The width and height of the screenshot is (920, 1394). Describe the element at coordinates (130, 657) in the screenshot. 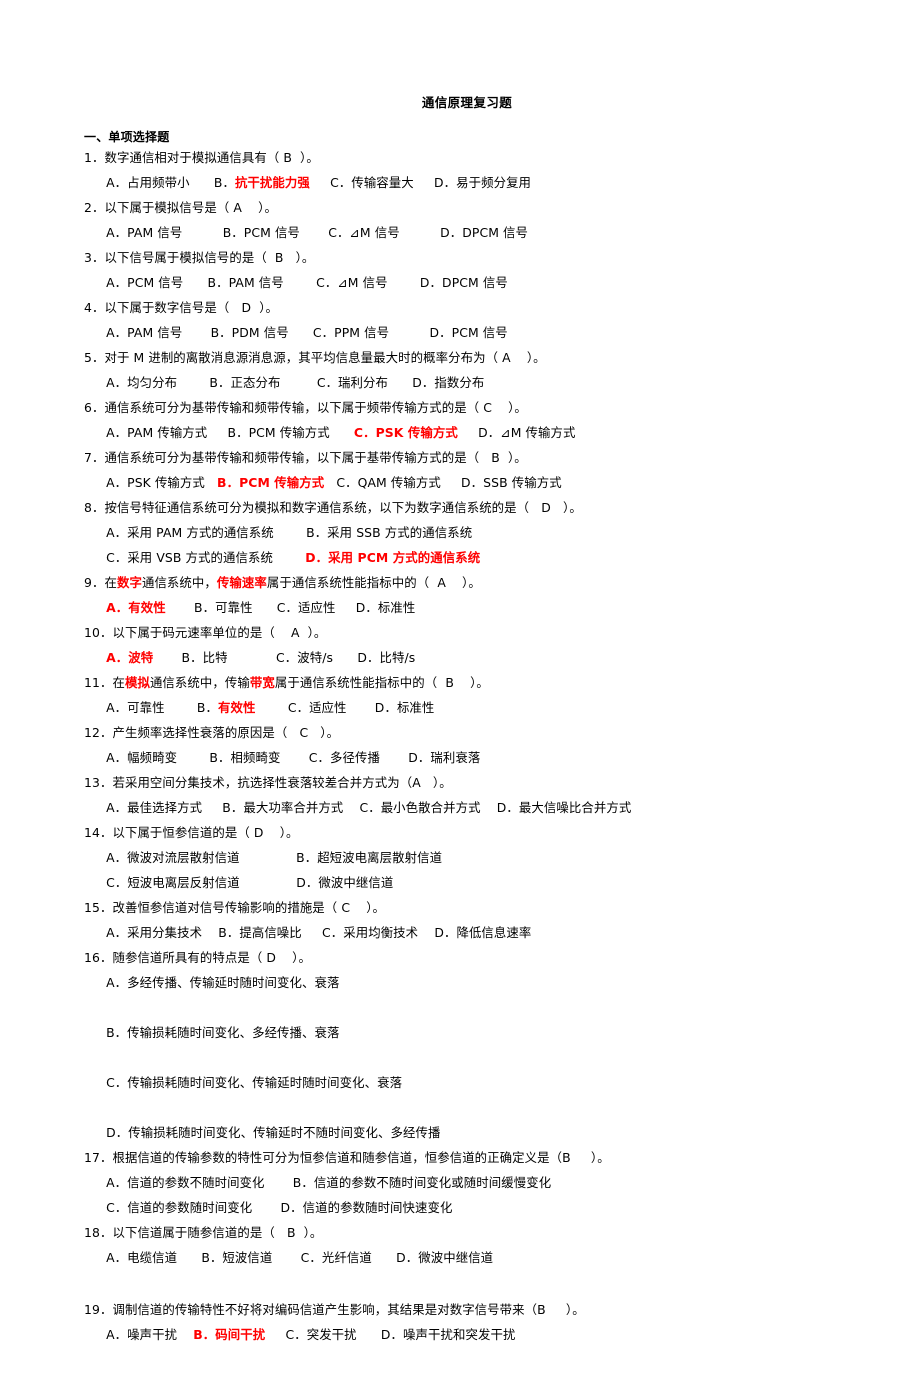

I see `highlighted-answer-text: A．波特` at that location.